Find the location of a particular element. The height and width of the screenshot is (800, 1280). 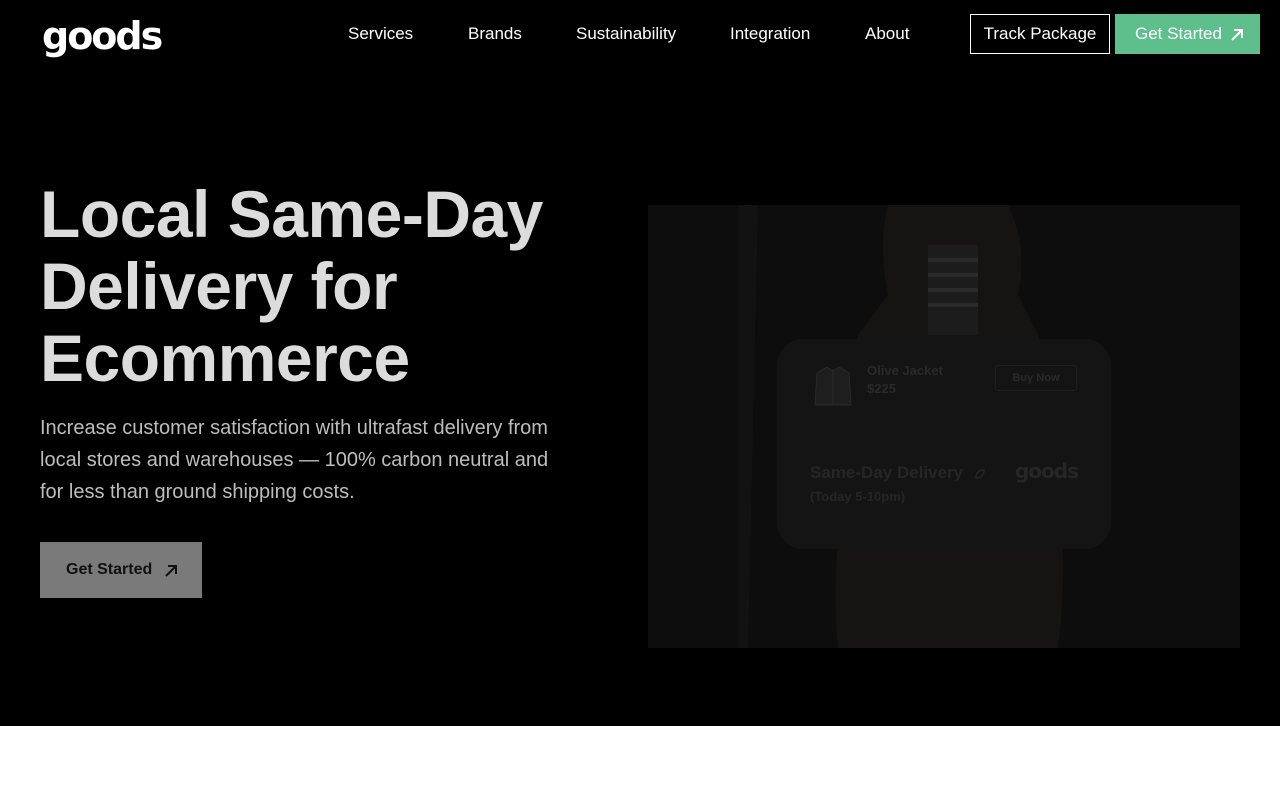

product-price: $225 is located at coordinates (881, 388).